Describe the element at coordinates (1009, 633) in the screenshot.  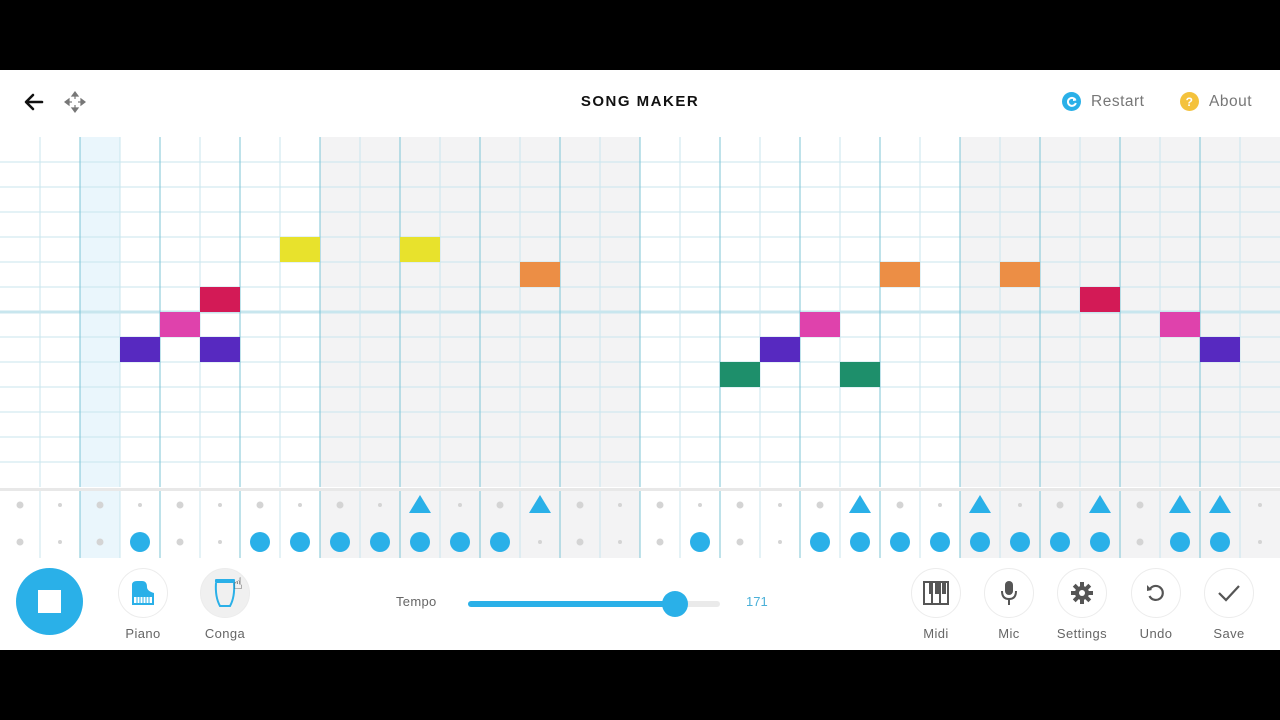
I see `mic-label: Mic` at that location.